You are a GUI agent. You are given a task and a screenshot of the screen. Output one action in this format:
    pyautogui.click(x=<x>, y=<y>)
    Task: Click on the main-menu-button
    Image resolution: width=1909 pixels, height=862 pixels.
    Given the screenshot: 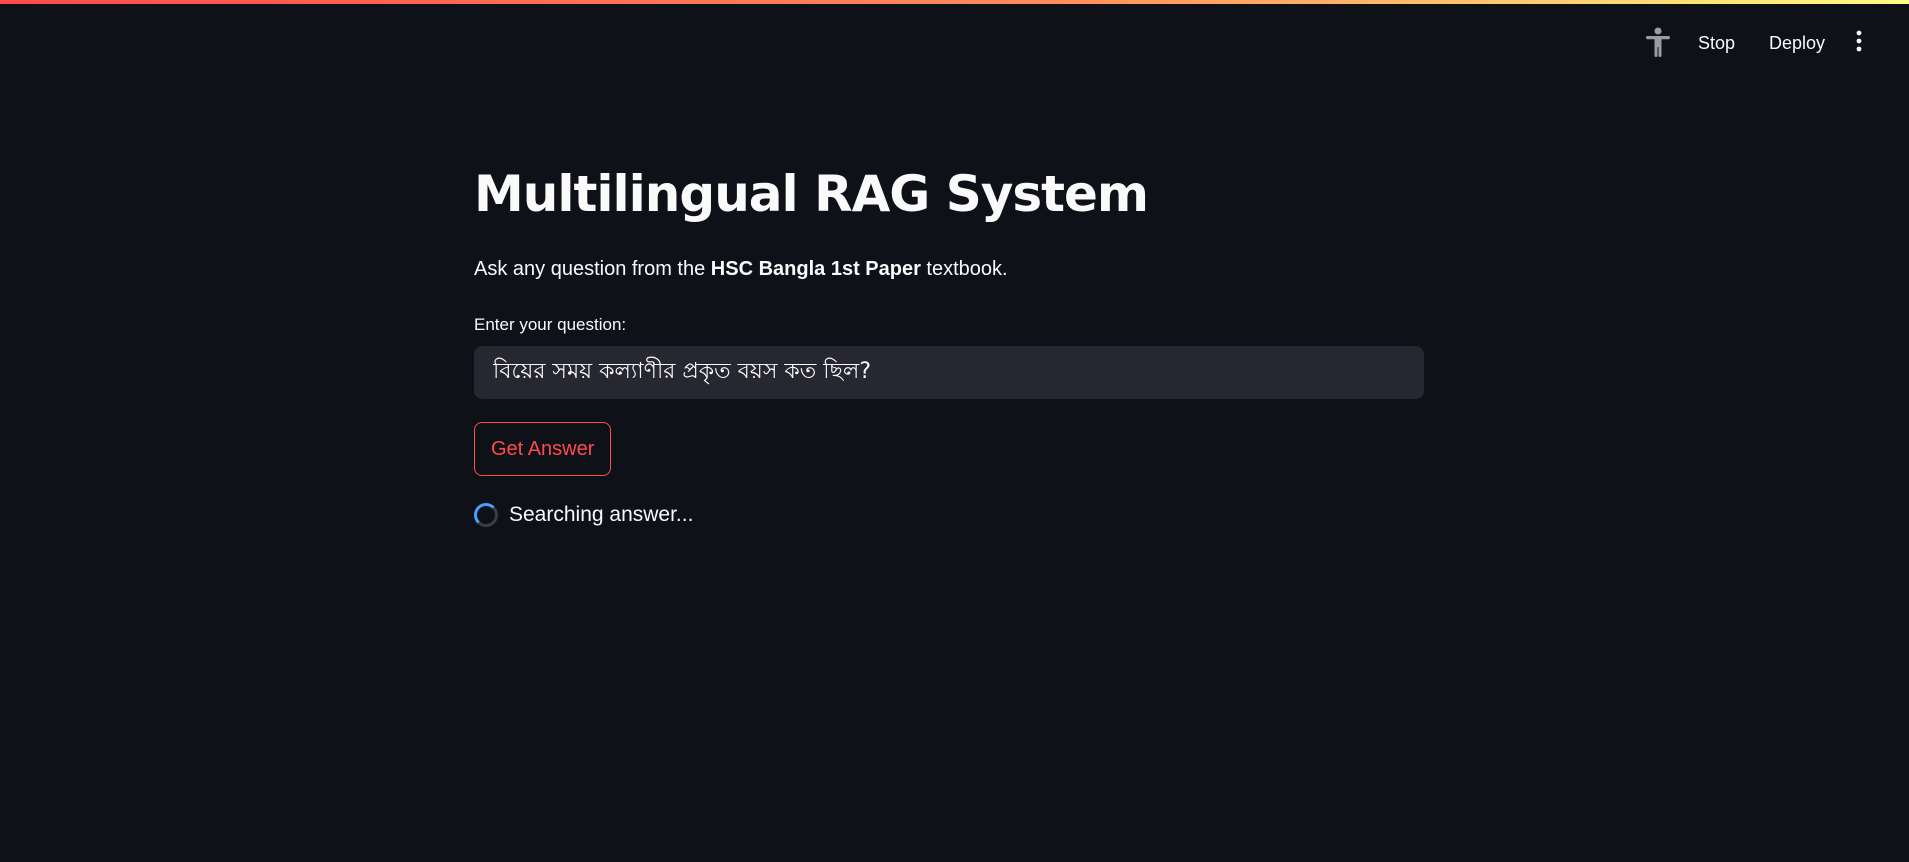 What is the action you would take?
    pyautogui.click(x=1859, y=43)
    